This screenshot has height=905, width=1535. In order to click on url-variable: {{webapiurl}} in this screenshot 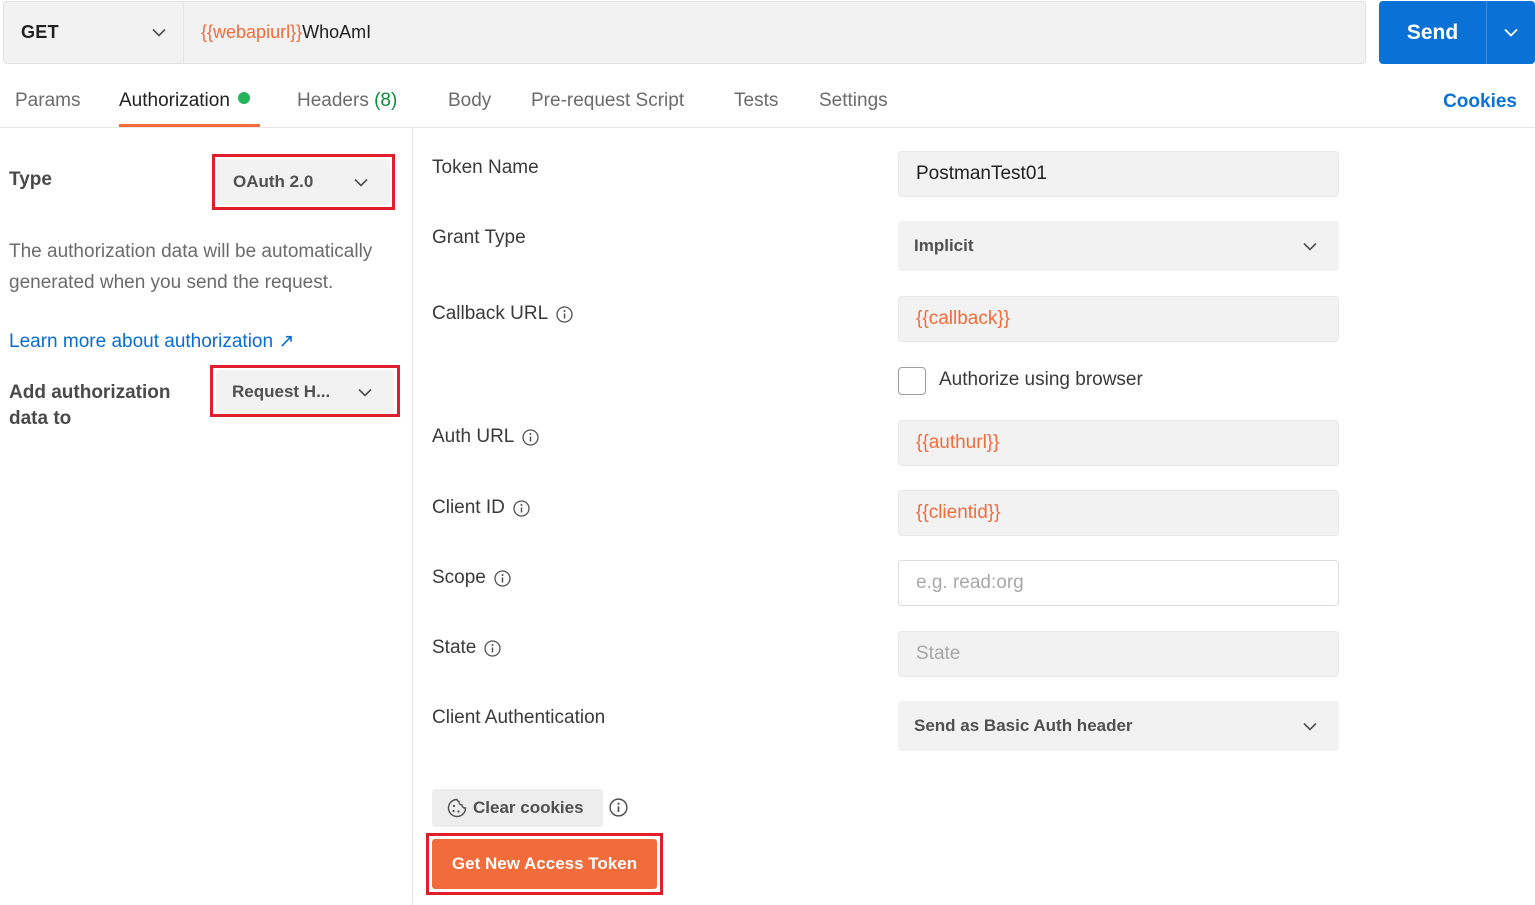, I will do `click(252, 32)`.